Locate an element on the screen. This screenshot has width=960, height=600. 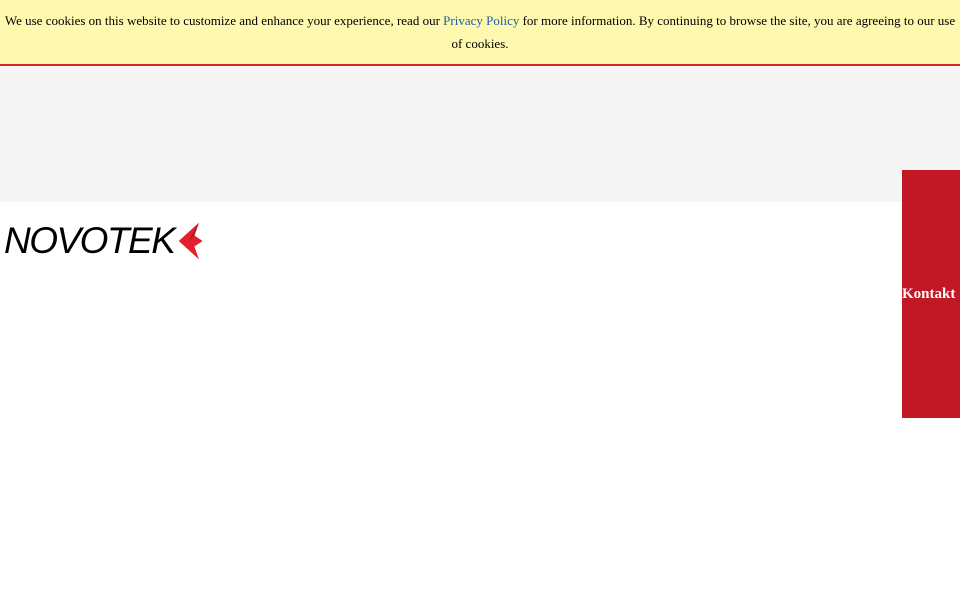
contact-tab-label: Kontakt is located at coordinates (929, 293).